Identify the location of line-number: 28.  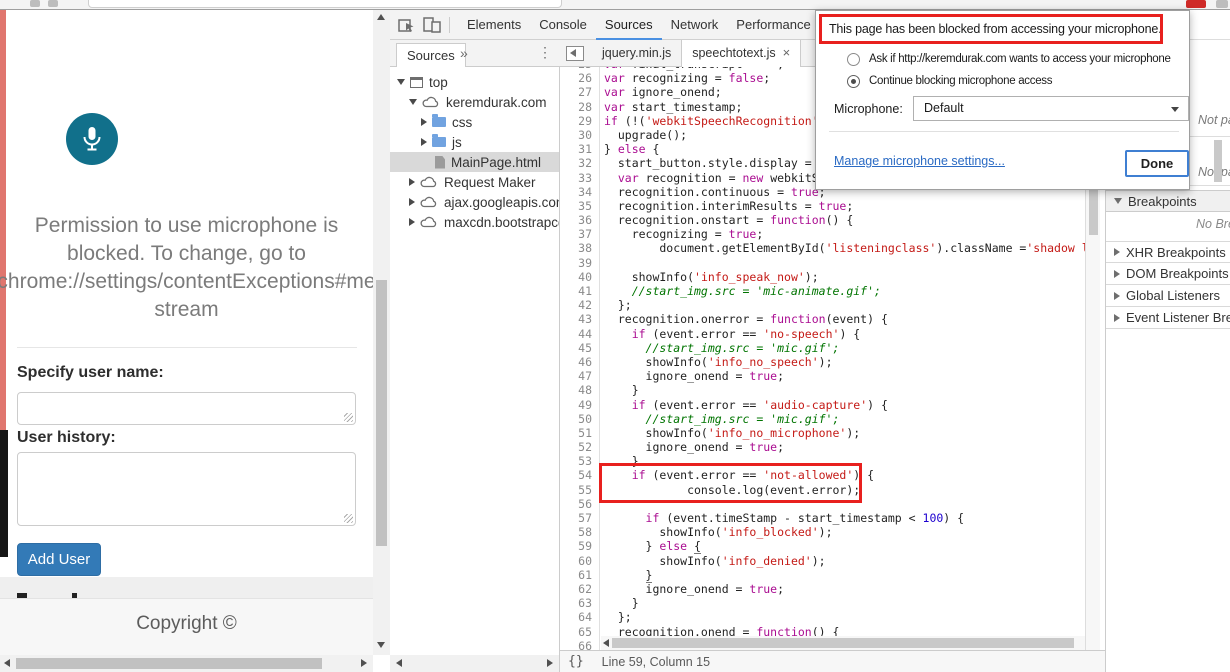
(580, 106).